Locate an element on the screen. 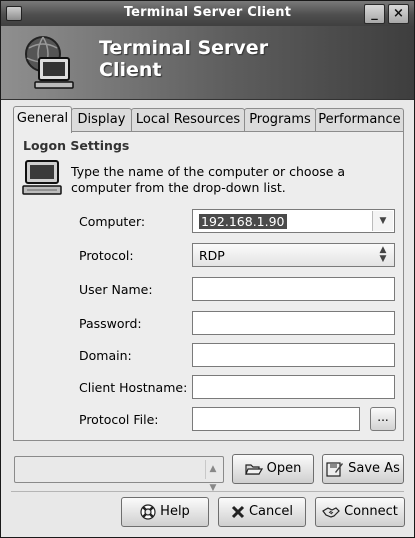 The height and width of the screenshot is (538, 415). chevron-down-icon: ▼ is located at coordinates (382, 221).